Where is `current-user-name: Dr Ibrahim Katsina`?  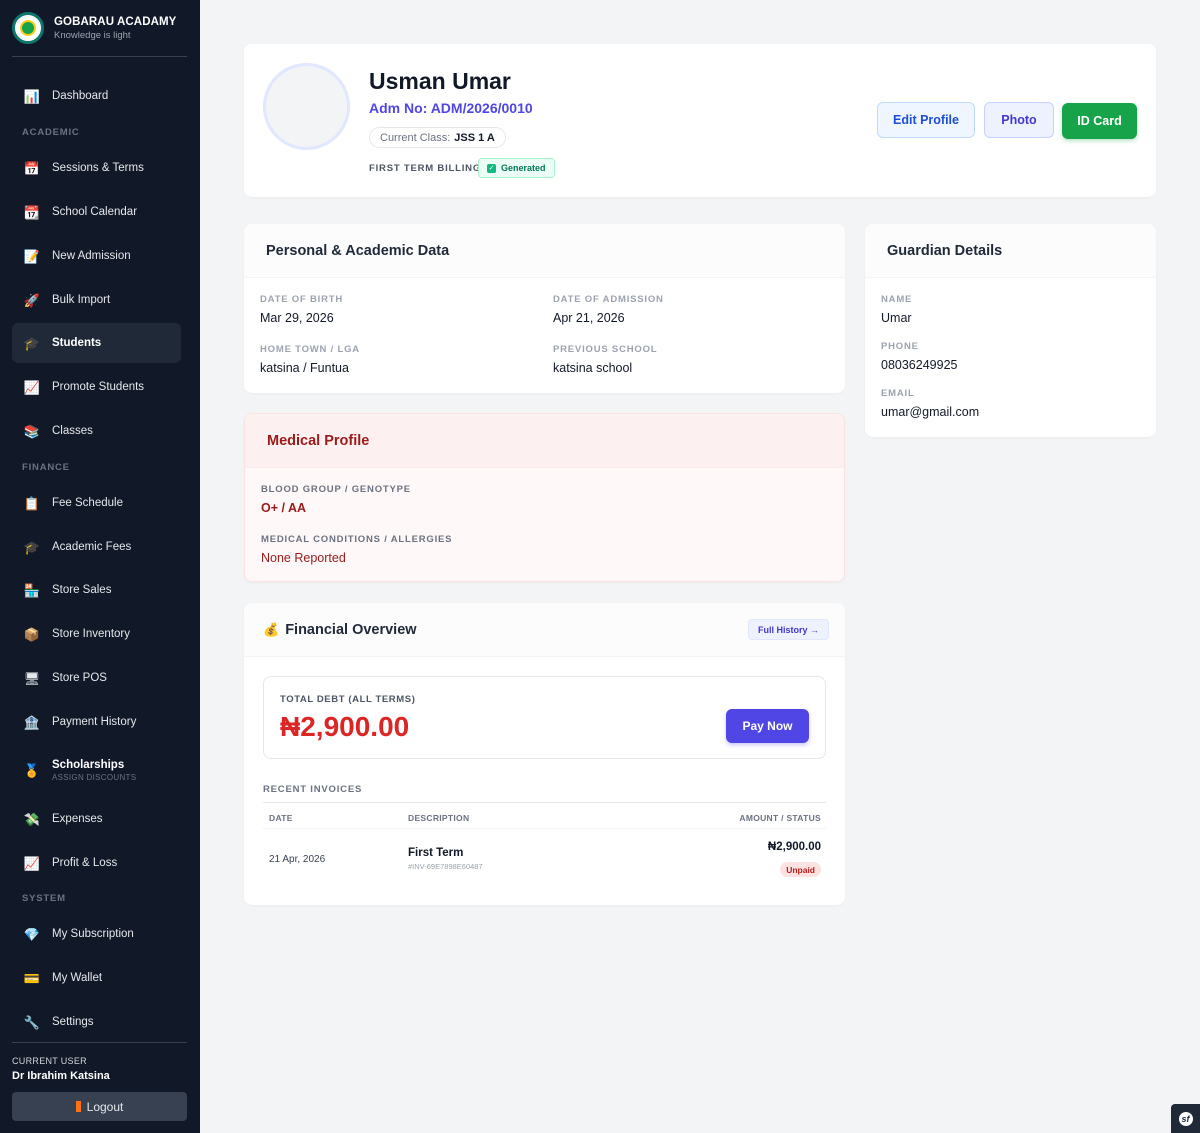
current-user-name: Dr Ibrahim Katsina is located at coordinates (61, 1076).